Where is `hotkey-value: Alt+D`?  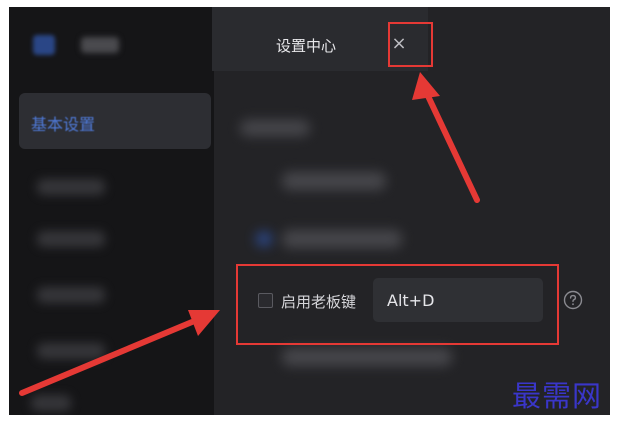 hotkey-value: Alt+D is located at coordinates (411, 300).